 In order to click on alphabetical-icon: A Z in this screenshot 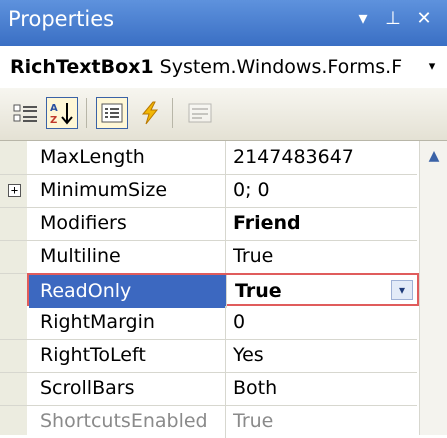, I will do `click(61, 114)`.